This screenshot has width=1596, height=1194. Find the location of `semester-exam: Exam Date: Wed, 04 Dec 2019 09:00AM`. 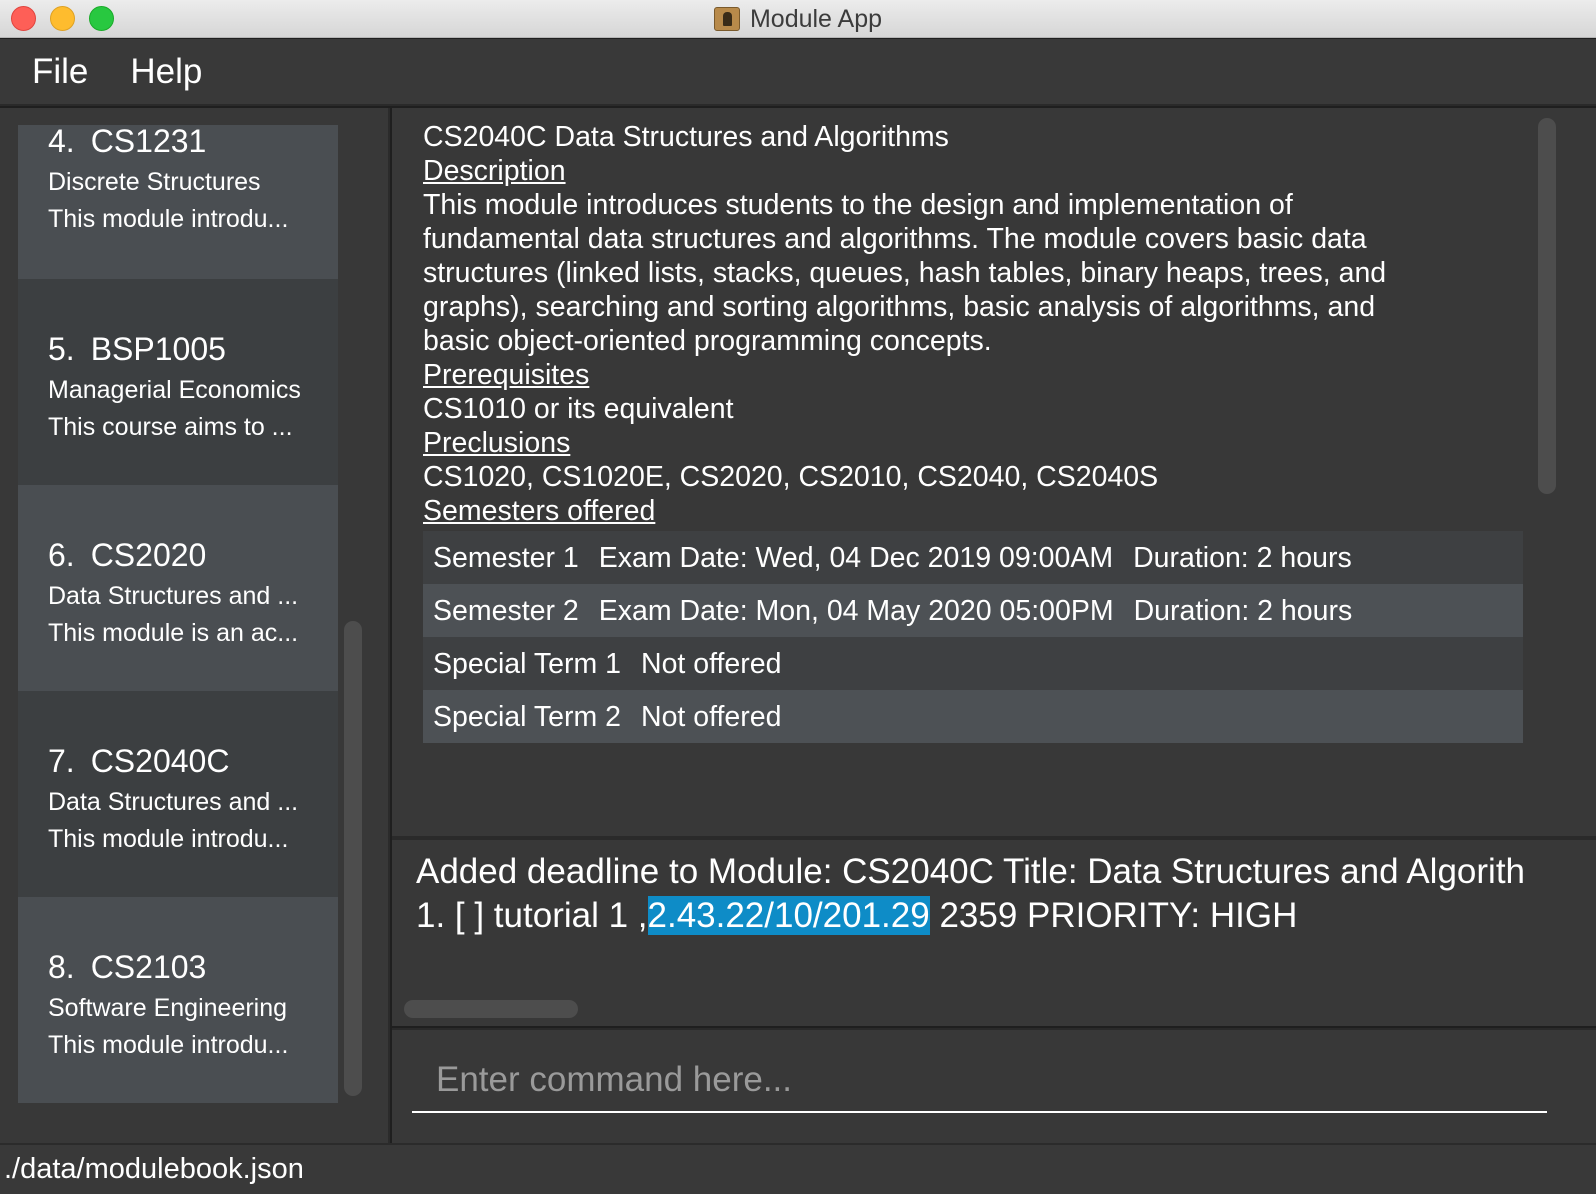

semester-exam: Exam Date: Wed, 04 Dec 2019 09:00AM is located at coordinates (856, 557).